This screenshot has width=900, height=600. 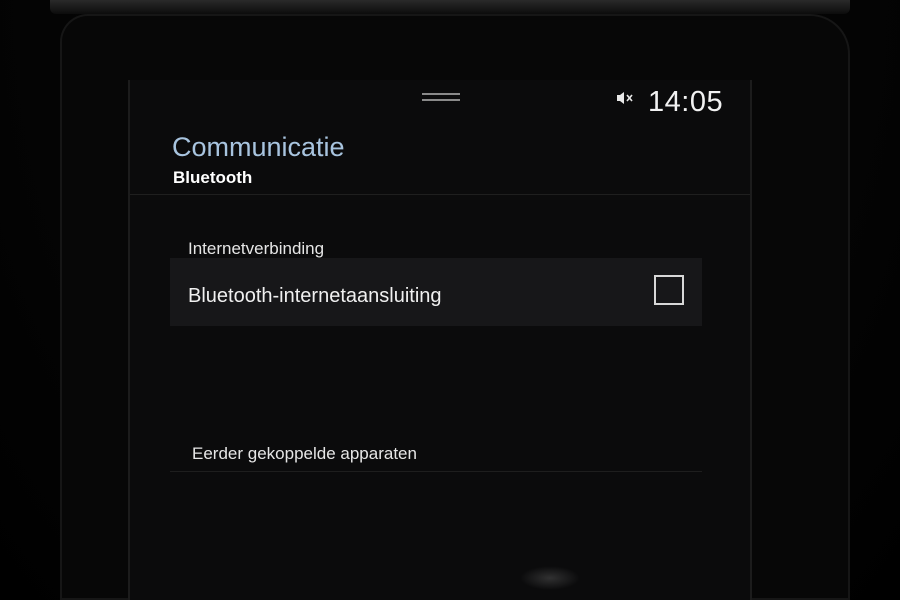 What do you see at coordinates (315, 296) in the screenshot?
I see `setting-label: Bluetooth-internetaansluiting` at bounding box center [315, 296].